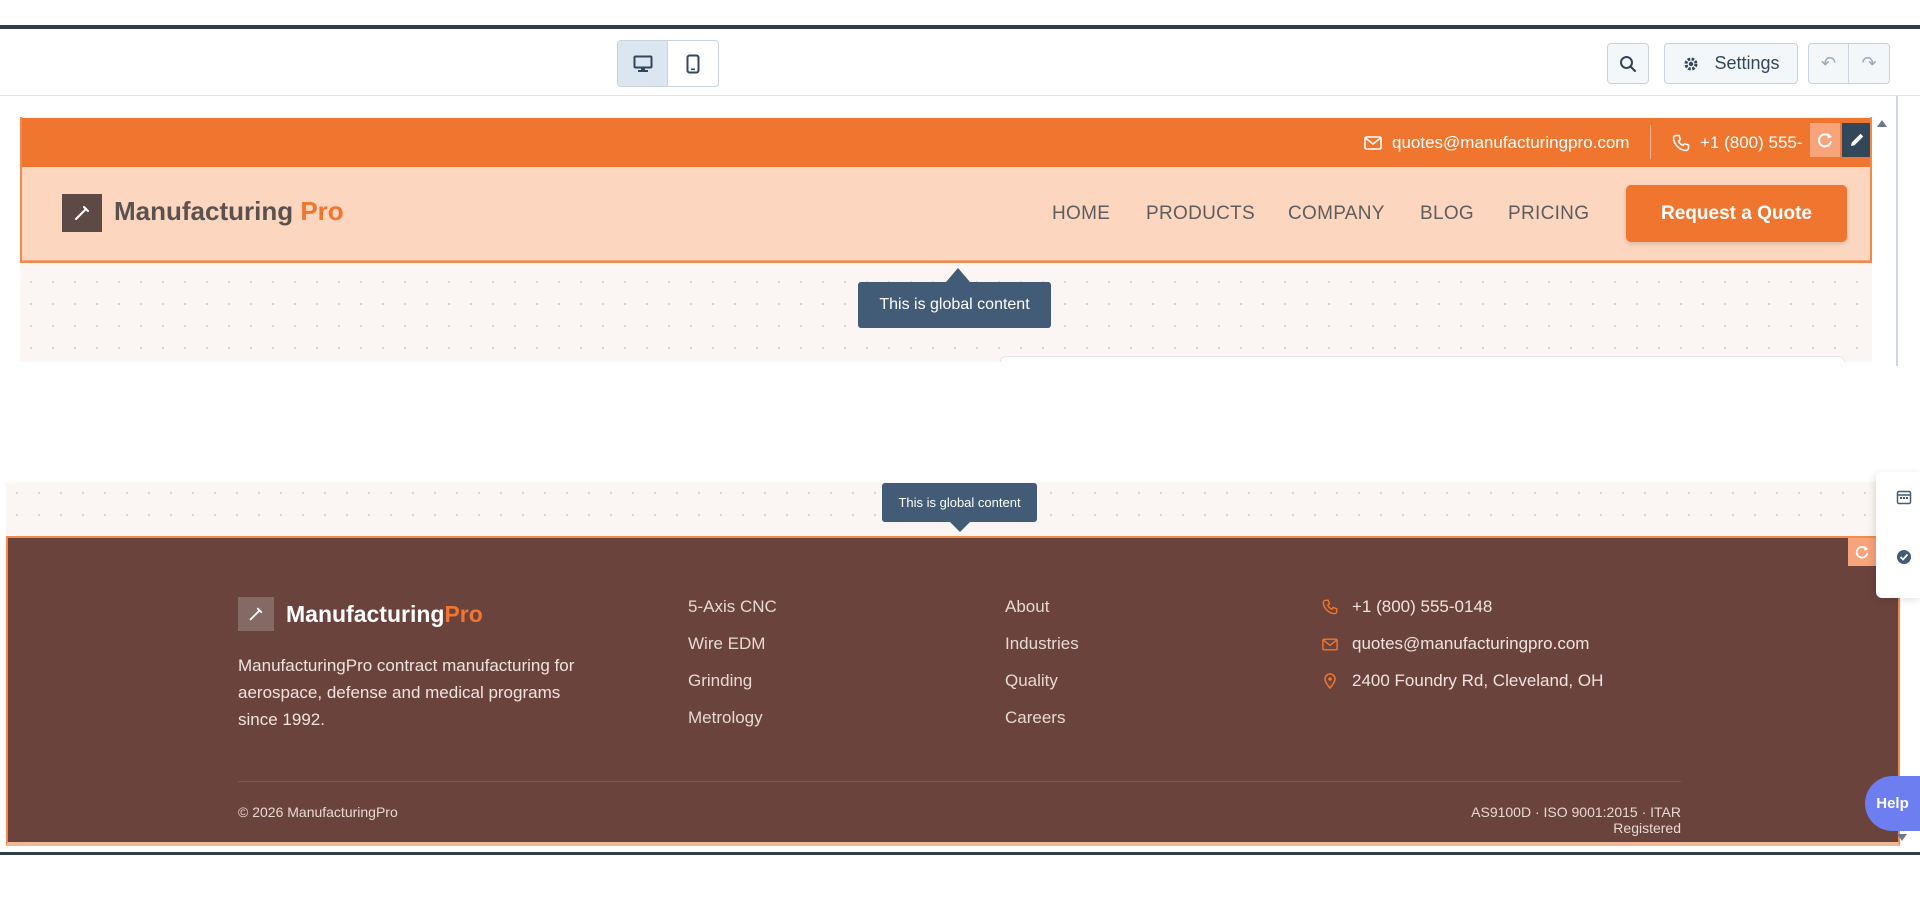 The image size is (1920, 912). I want to click on footer-link-careers: Careers, so click(1035, 718).